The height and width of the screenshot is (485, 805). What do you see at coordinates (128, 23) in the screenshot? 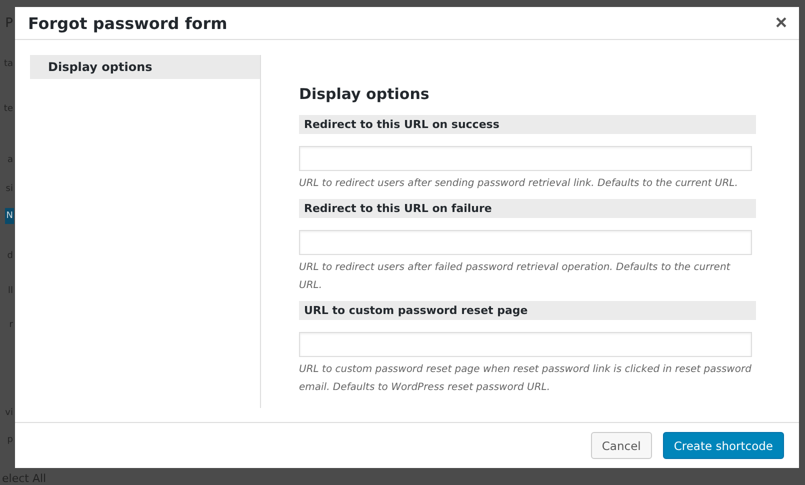
I see `dialog-title: Forgot password form` at bounding box center [128, 23].